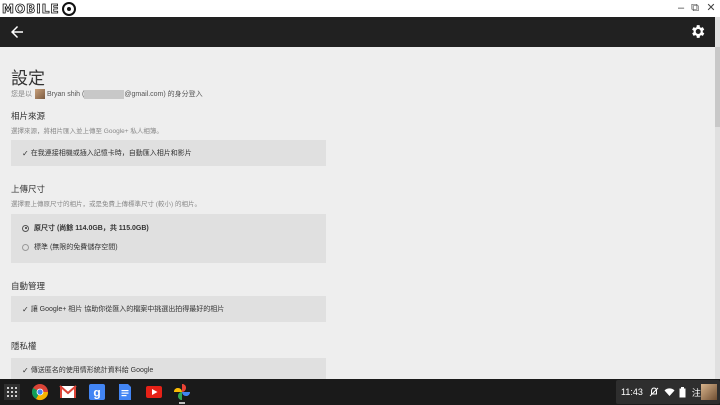 The width and height of the screenshot is (720, 405). I want to click on back-arrow-icon, so click(17, 32).